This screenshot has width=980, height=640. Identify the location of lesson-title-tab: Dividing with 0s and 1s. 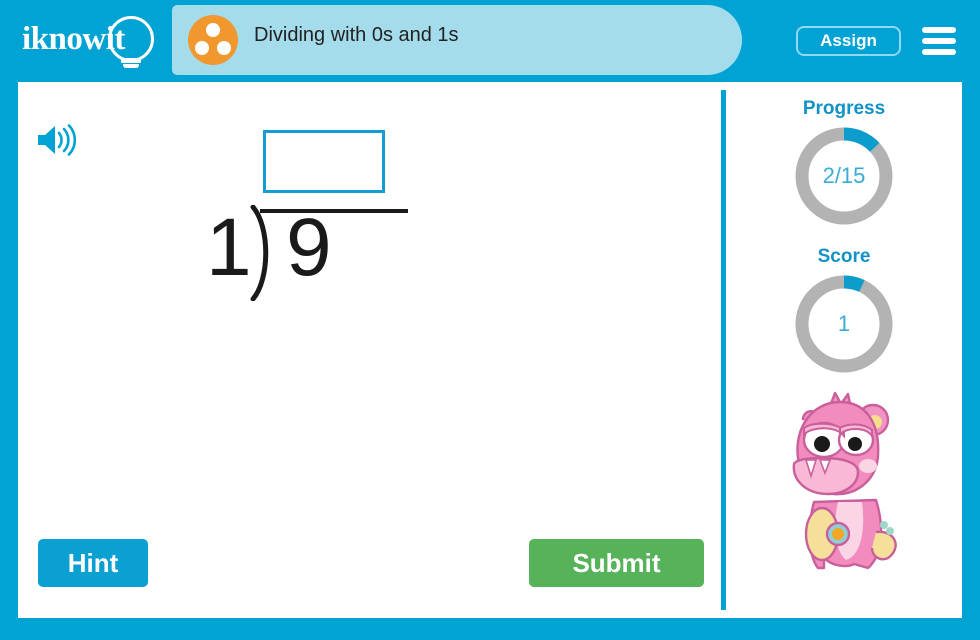
(457, 40).